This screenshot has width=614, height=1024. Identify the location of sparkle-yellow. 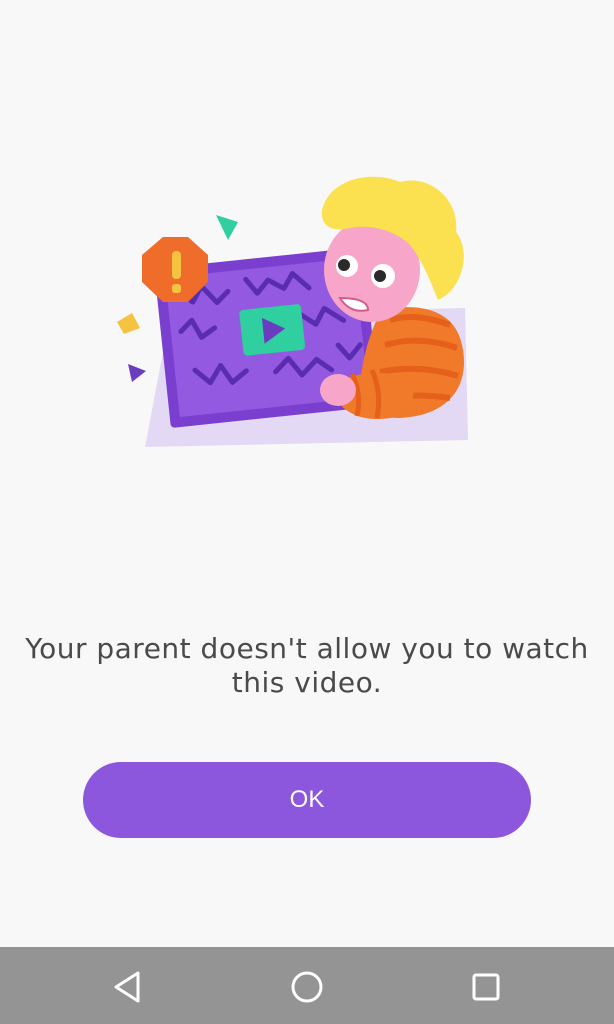
(128, 323).